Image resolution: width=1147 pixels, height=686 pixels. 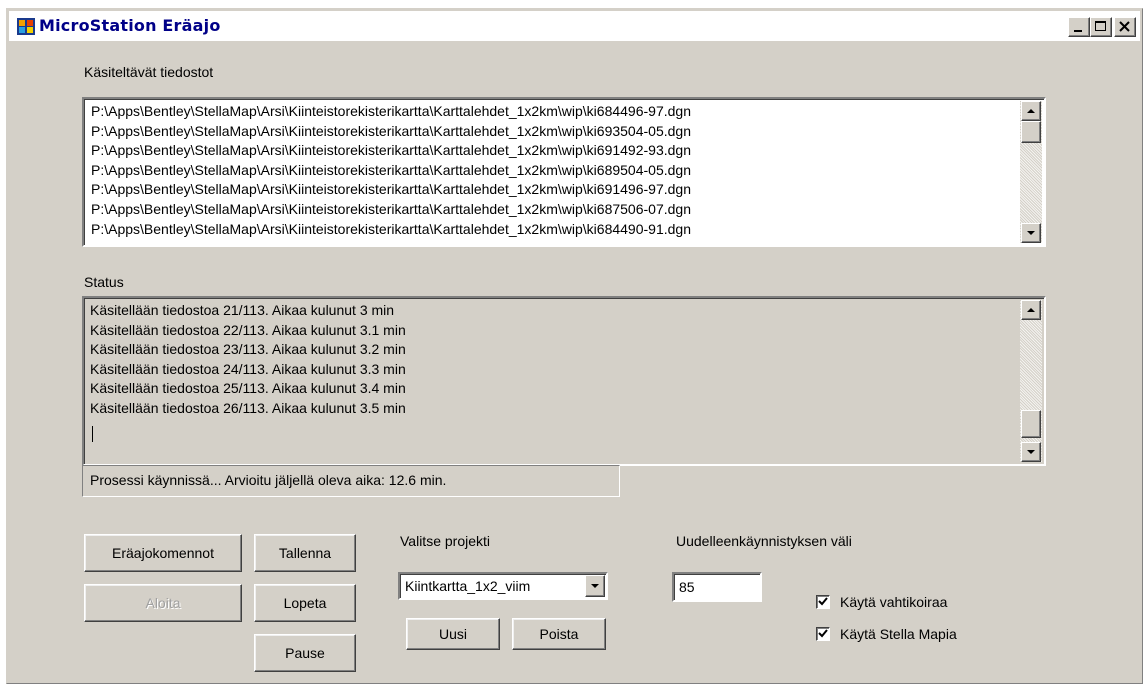 I want to click on stella-label: Käytä Stella Mapia, so click(x=898, y=634).